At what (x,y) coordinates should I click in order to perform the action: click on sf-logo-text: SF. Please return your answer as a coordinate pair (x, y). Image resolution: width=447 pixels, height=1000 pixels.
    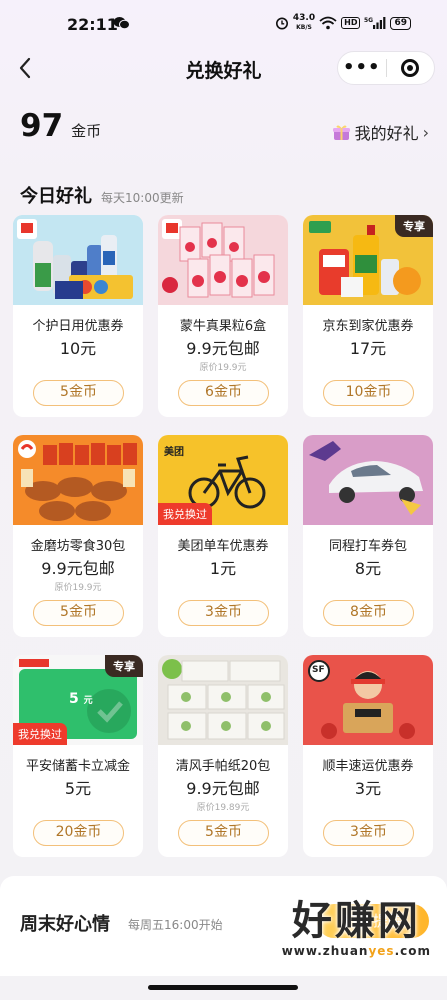
    Looking at the image, I should click on (318, 670).